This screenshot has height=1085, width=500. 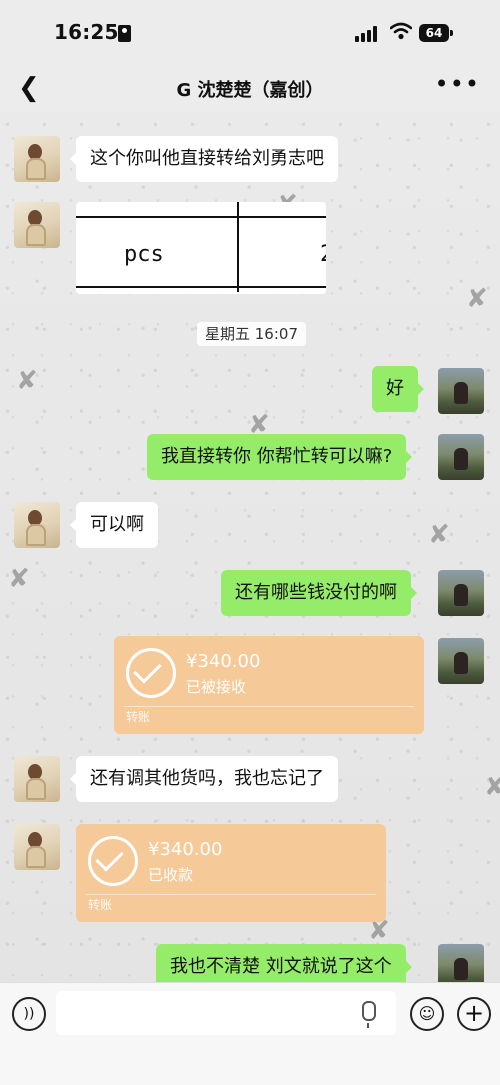 What do you see at coordinates (401, 31) in the screenshot?
I see `wifi-icon` at bounding box center [401, 31].